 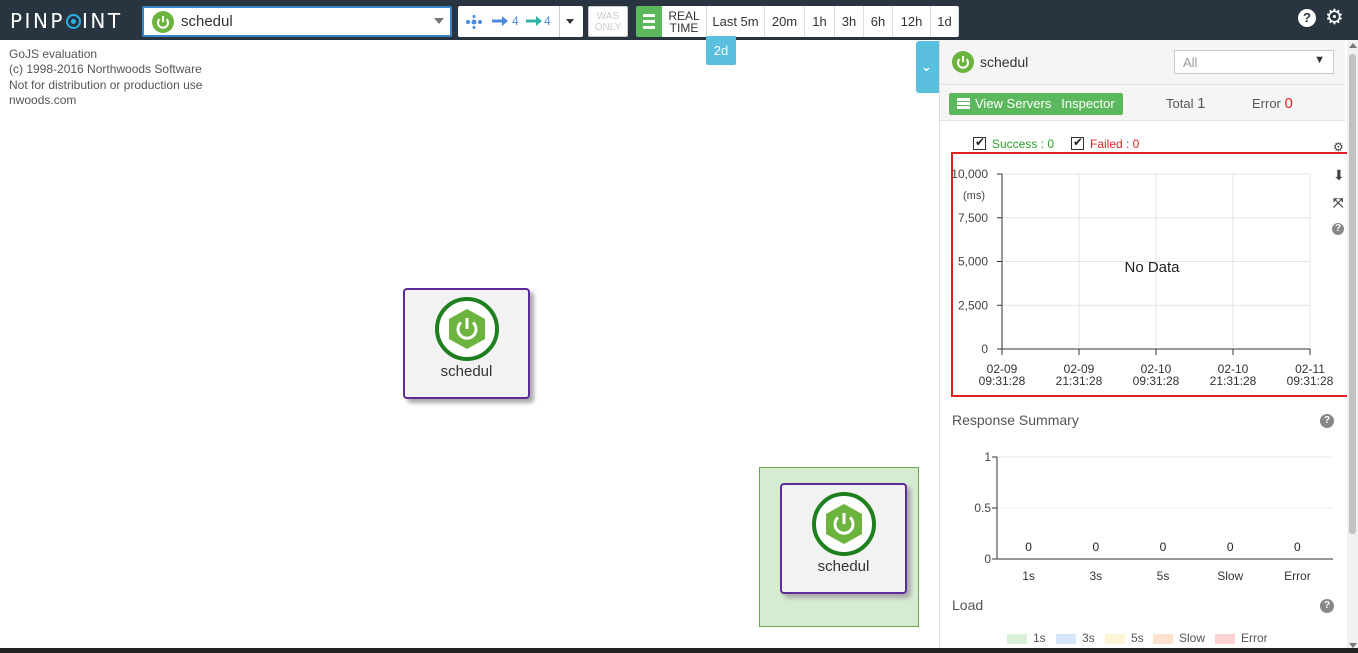 I want to click on legend-label: 1s, so click(x=1039, y=638).